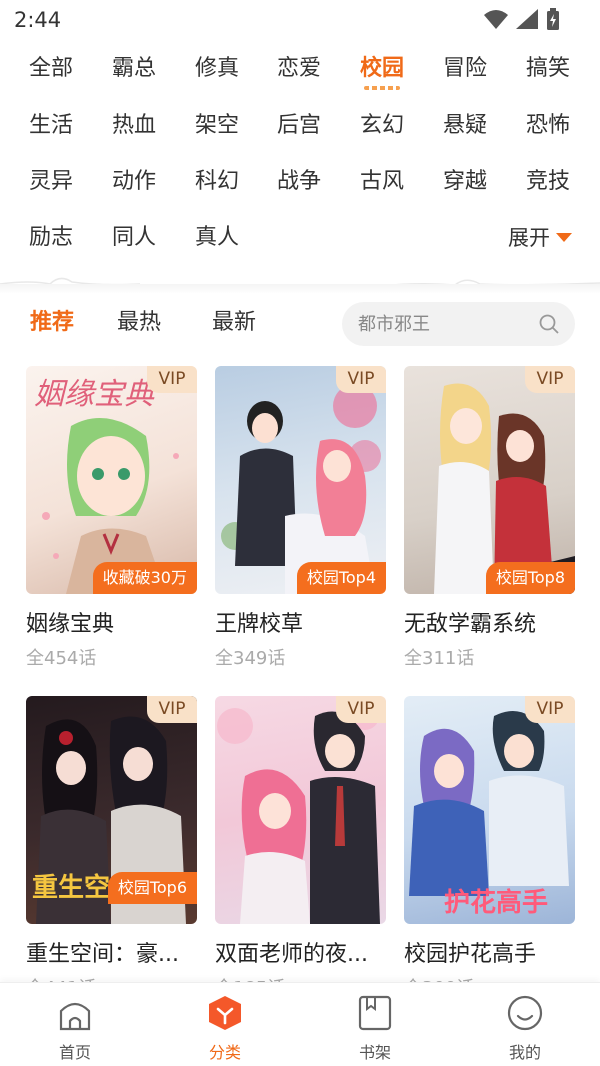 The height and width of the screenshot is (1066, 600). I want to click on comic-cover: VIP 校园Top4, so click(300, 480).